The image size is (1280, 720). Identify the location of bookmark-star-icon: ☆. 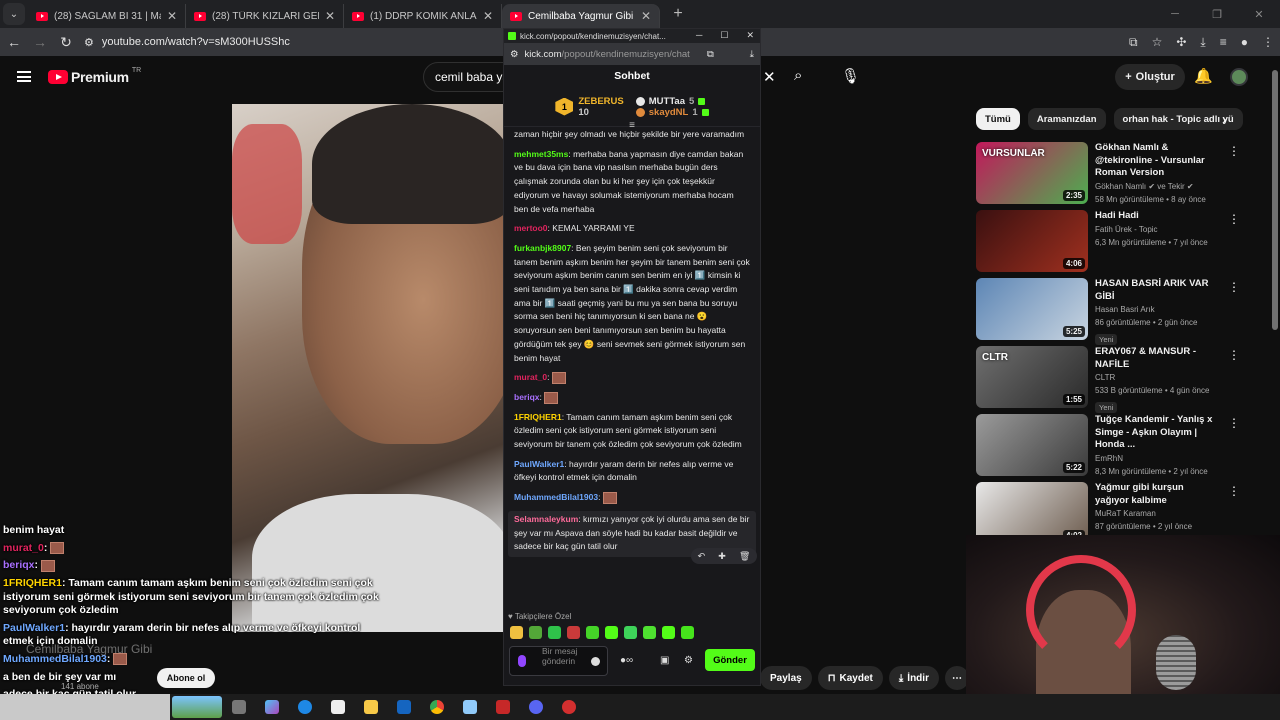
(1157, 42).